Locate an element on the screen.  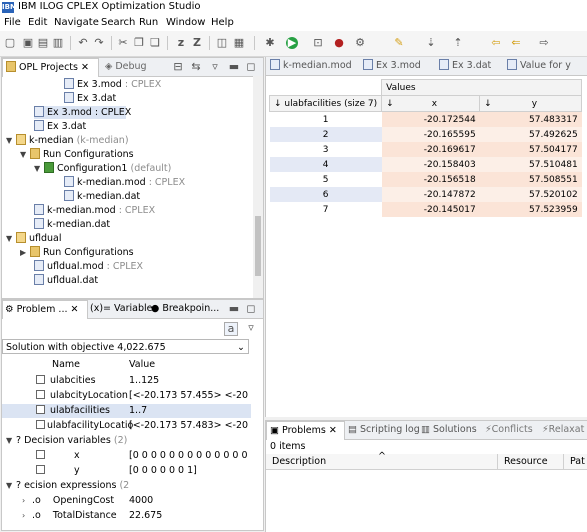
undo-icon: ↶ is located at coordinates (83, 43).